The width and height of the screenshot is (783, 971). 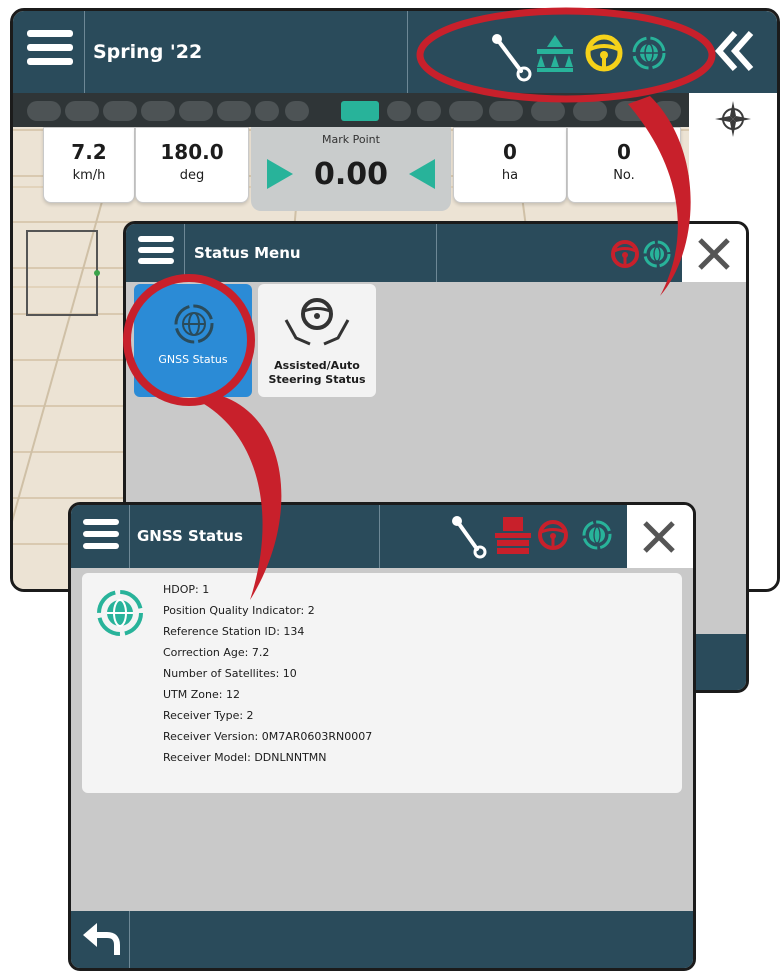 I want to click on arrow-left-icon, so click(x=422, y=174).